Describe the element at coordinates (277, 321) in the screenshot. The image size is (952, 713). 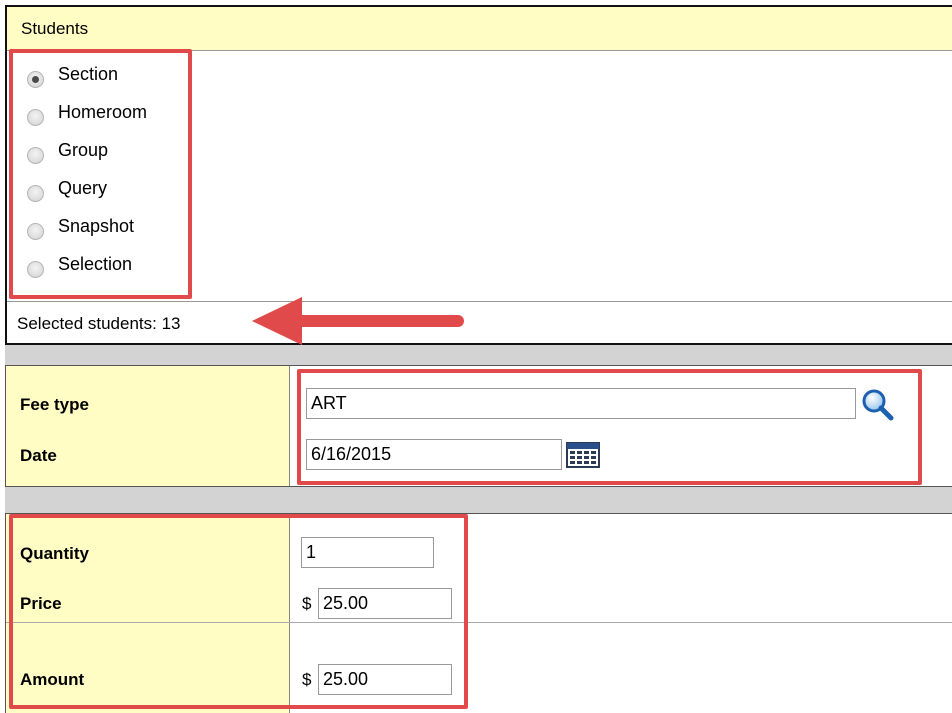
I see `annotation-arrow-head` at that location.